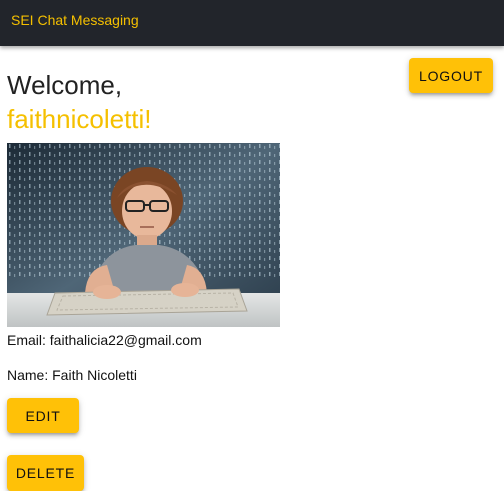 The height and width of the screenshot is (491, 504). I want to click on app-bar: SEI Chat Messaging, so click(252, 23).